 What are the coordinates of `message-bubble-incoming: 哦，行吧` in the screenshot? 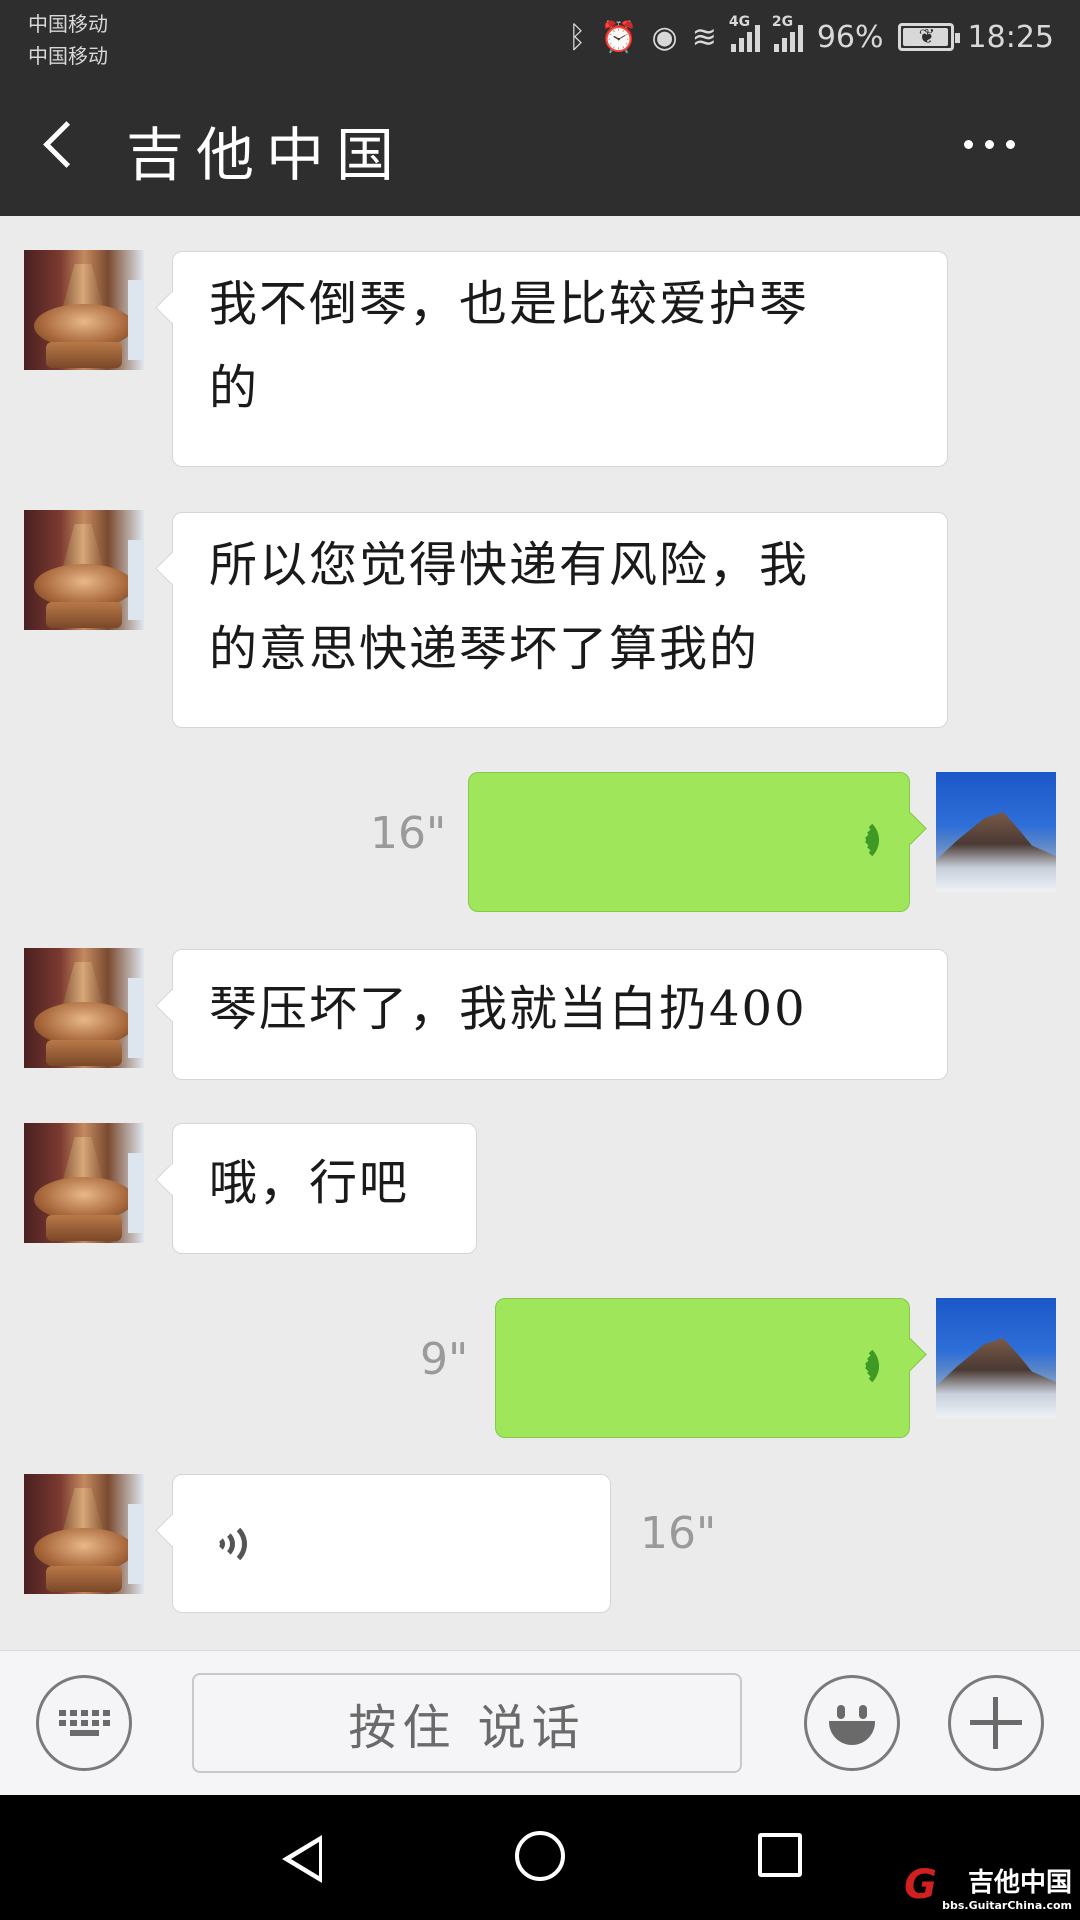 It's located at (324, 1188).